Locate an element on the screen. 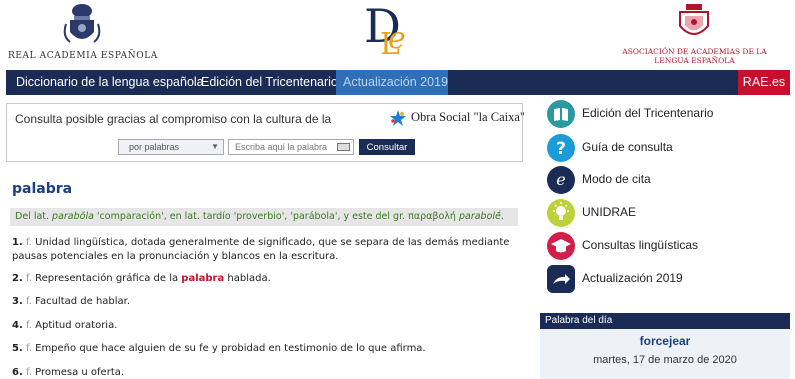 The height and width of the screenshot is (379, 795). etym-term-latin: parabŏla is located at coordinates (73, 216).